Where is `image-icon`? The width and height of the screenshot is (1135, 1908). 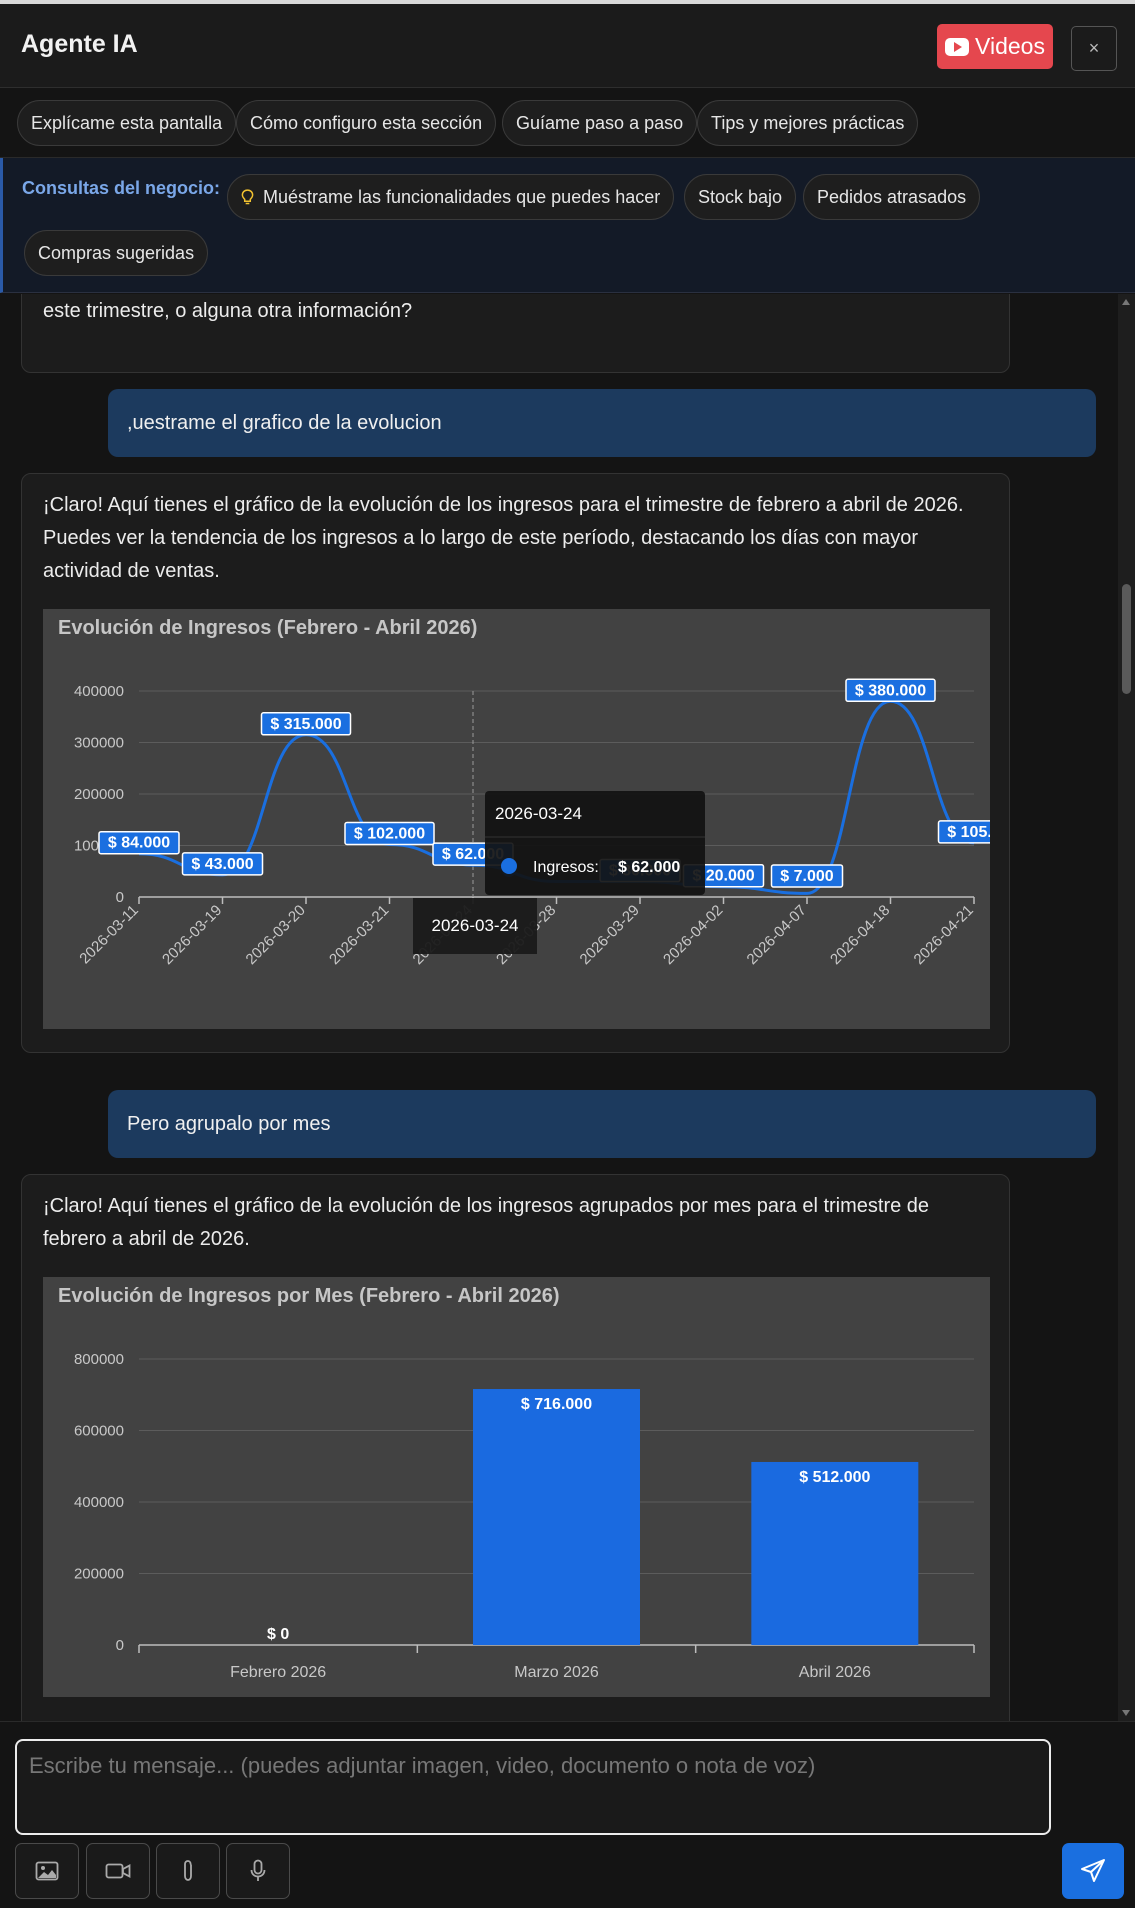 image-icon is located at coordinates (47, 1871).